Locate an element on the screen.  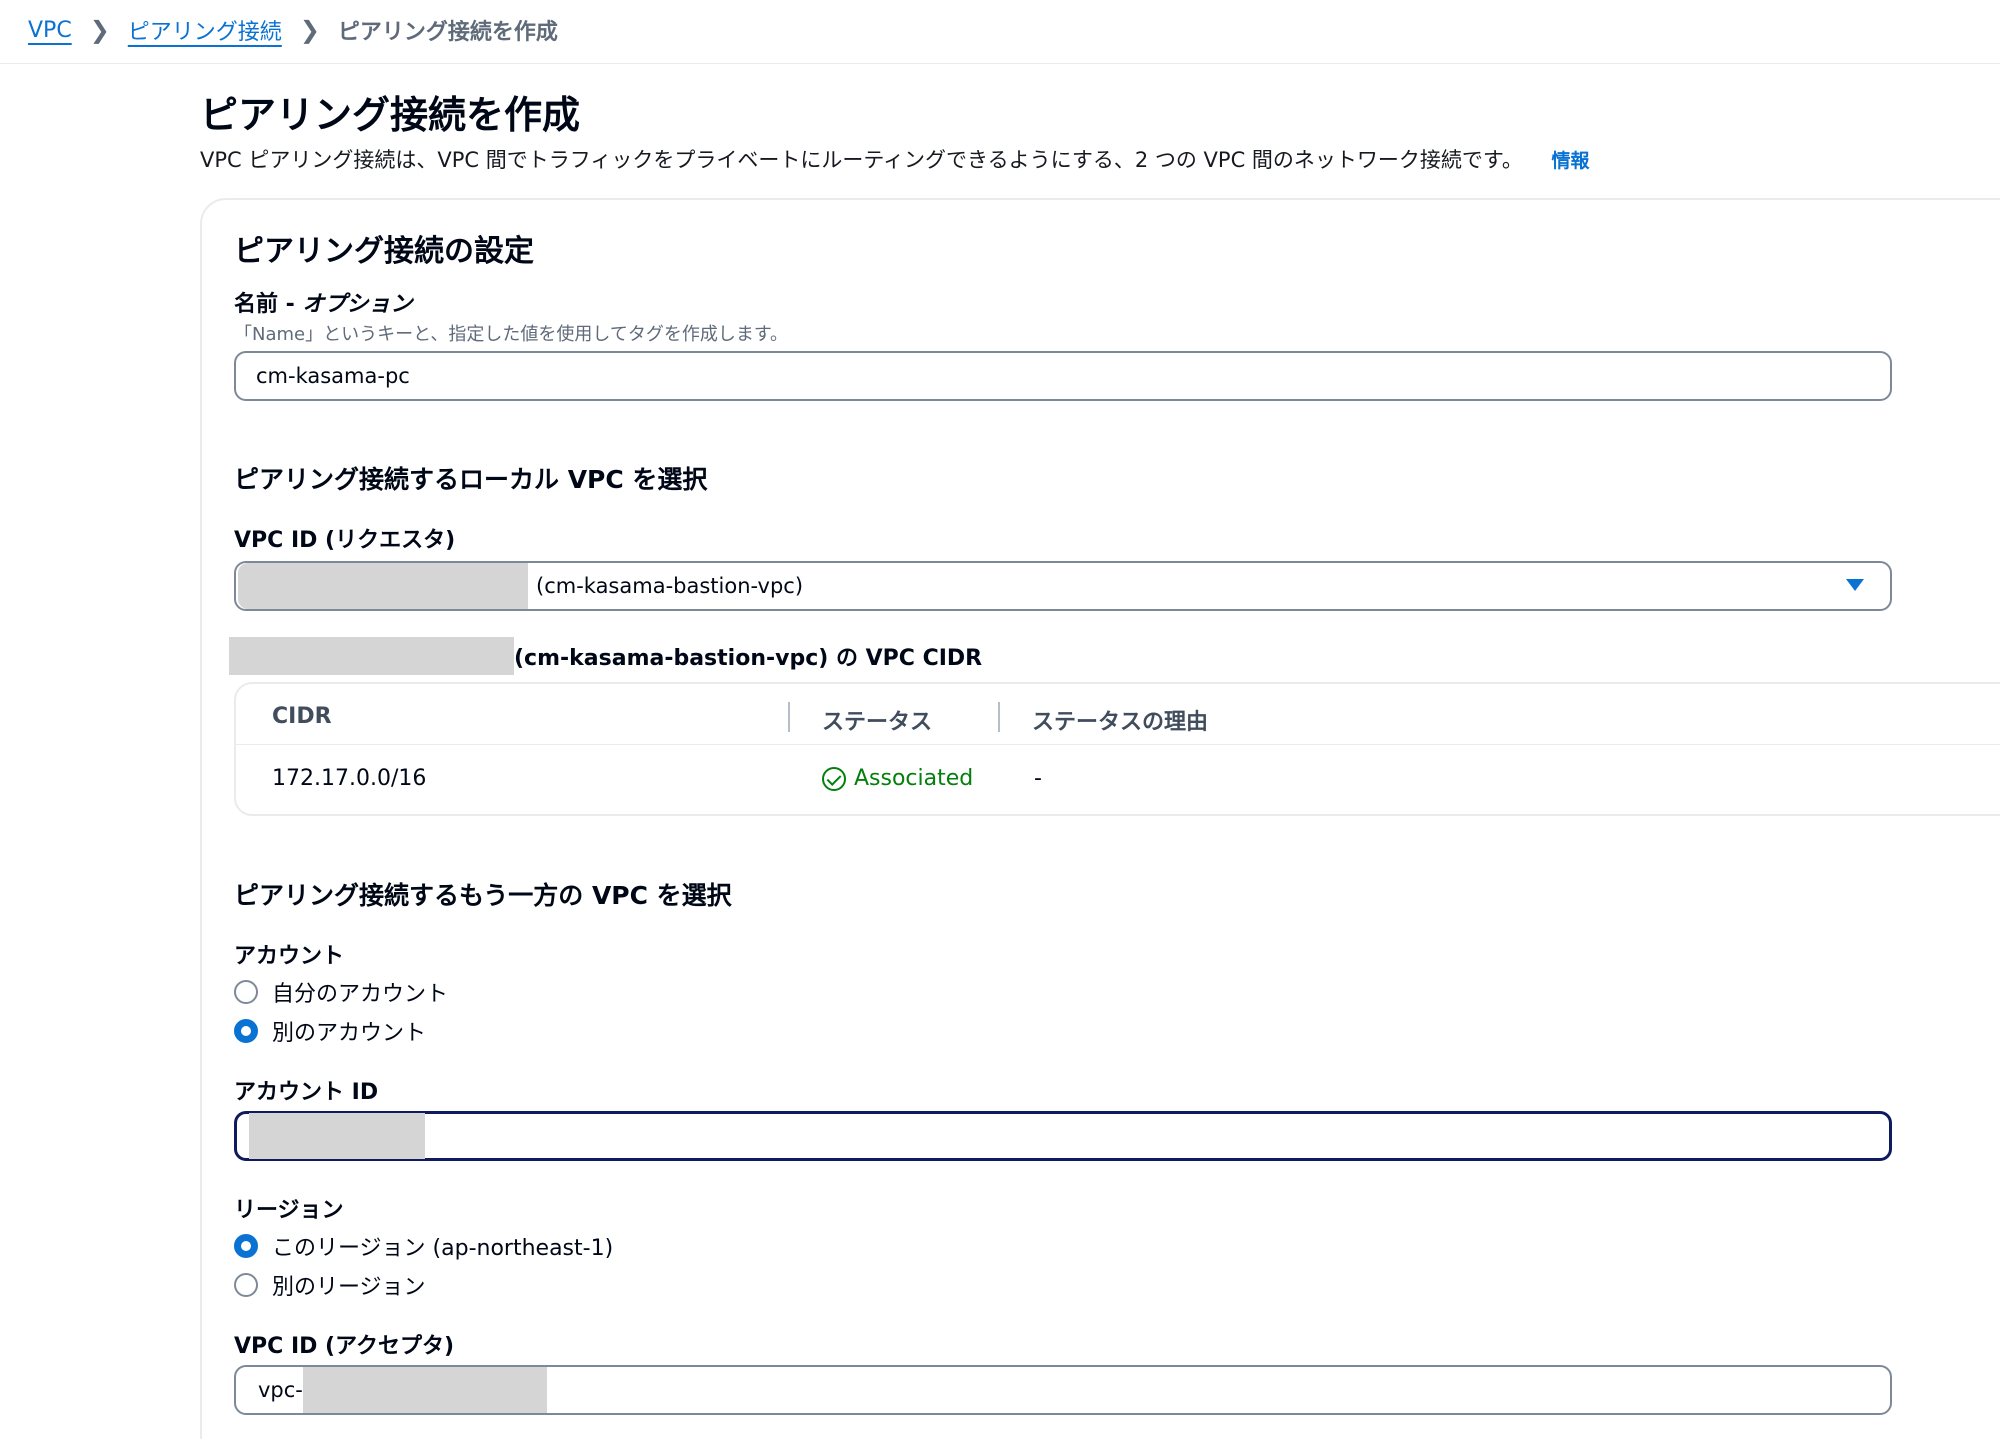
cidr-caption: (cm-kasama-bastion-vpc) の VPC CIDR is located at coordinates (605, 656).